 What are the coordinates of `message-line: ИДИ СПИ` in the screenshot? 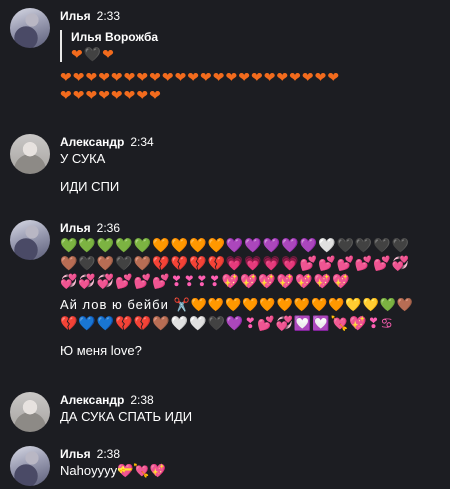 It's located at (90, 186).